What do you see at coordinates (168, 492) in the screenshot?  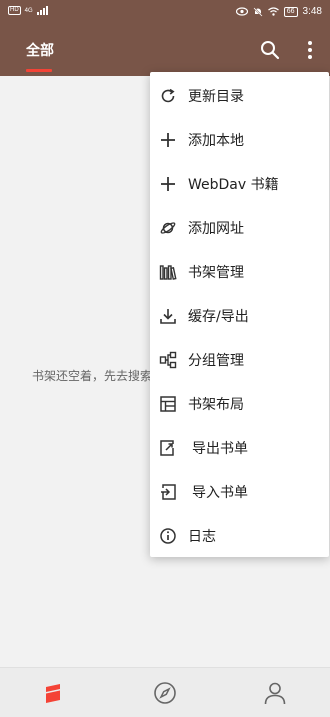 I see `import-icon` at bounding box center [168, 492].